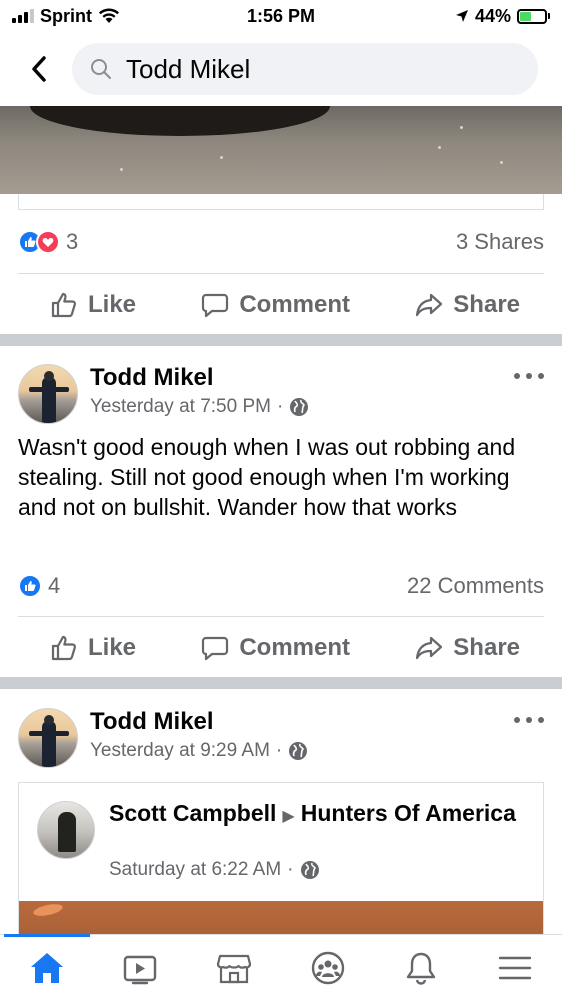 This screenshot has height=1000, width=562. Describe the element at coordinates (180, 751) in the screenshot. I see `post-timestamp: Yesterday at 9:29 AM` at that location.